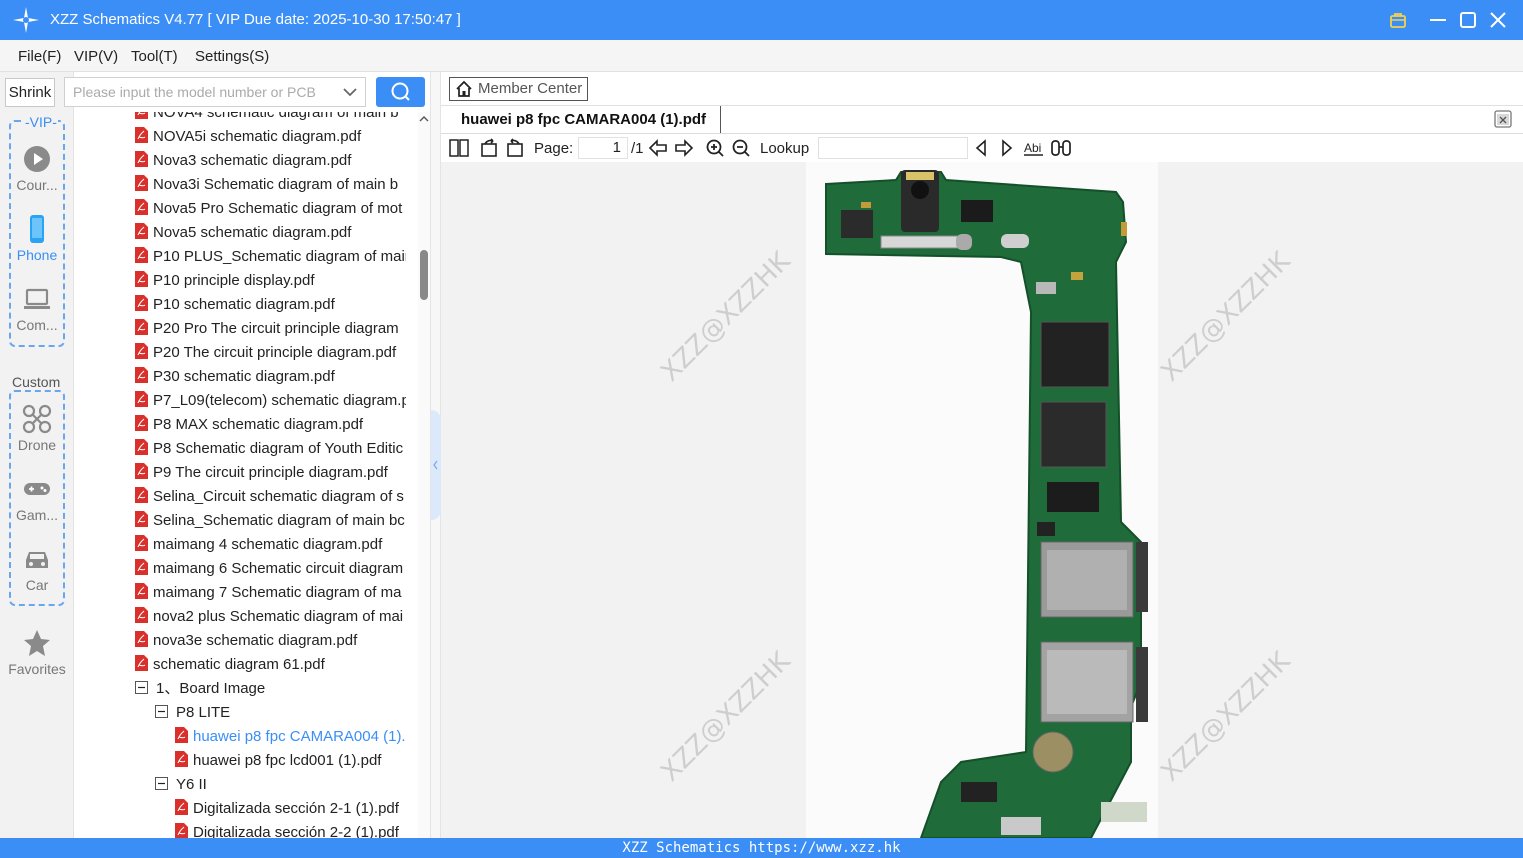  Describe the element at coordinates (37, 229) in the screenshot. I see `phone-icon` at that location.